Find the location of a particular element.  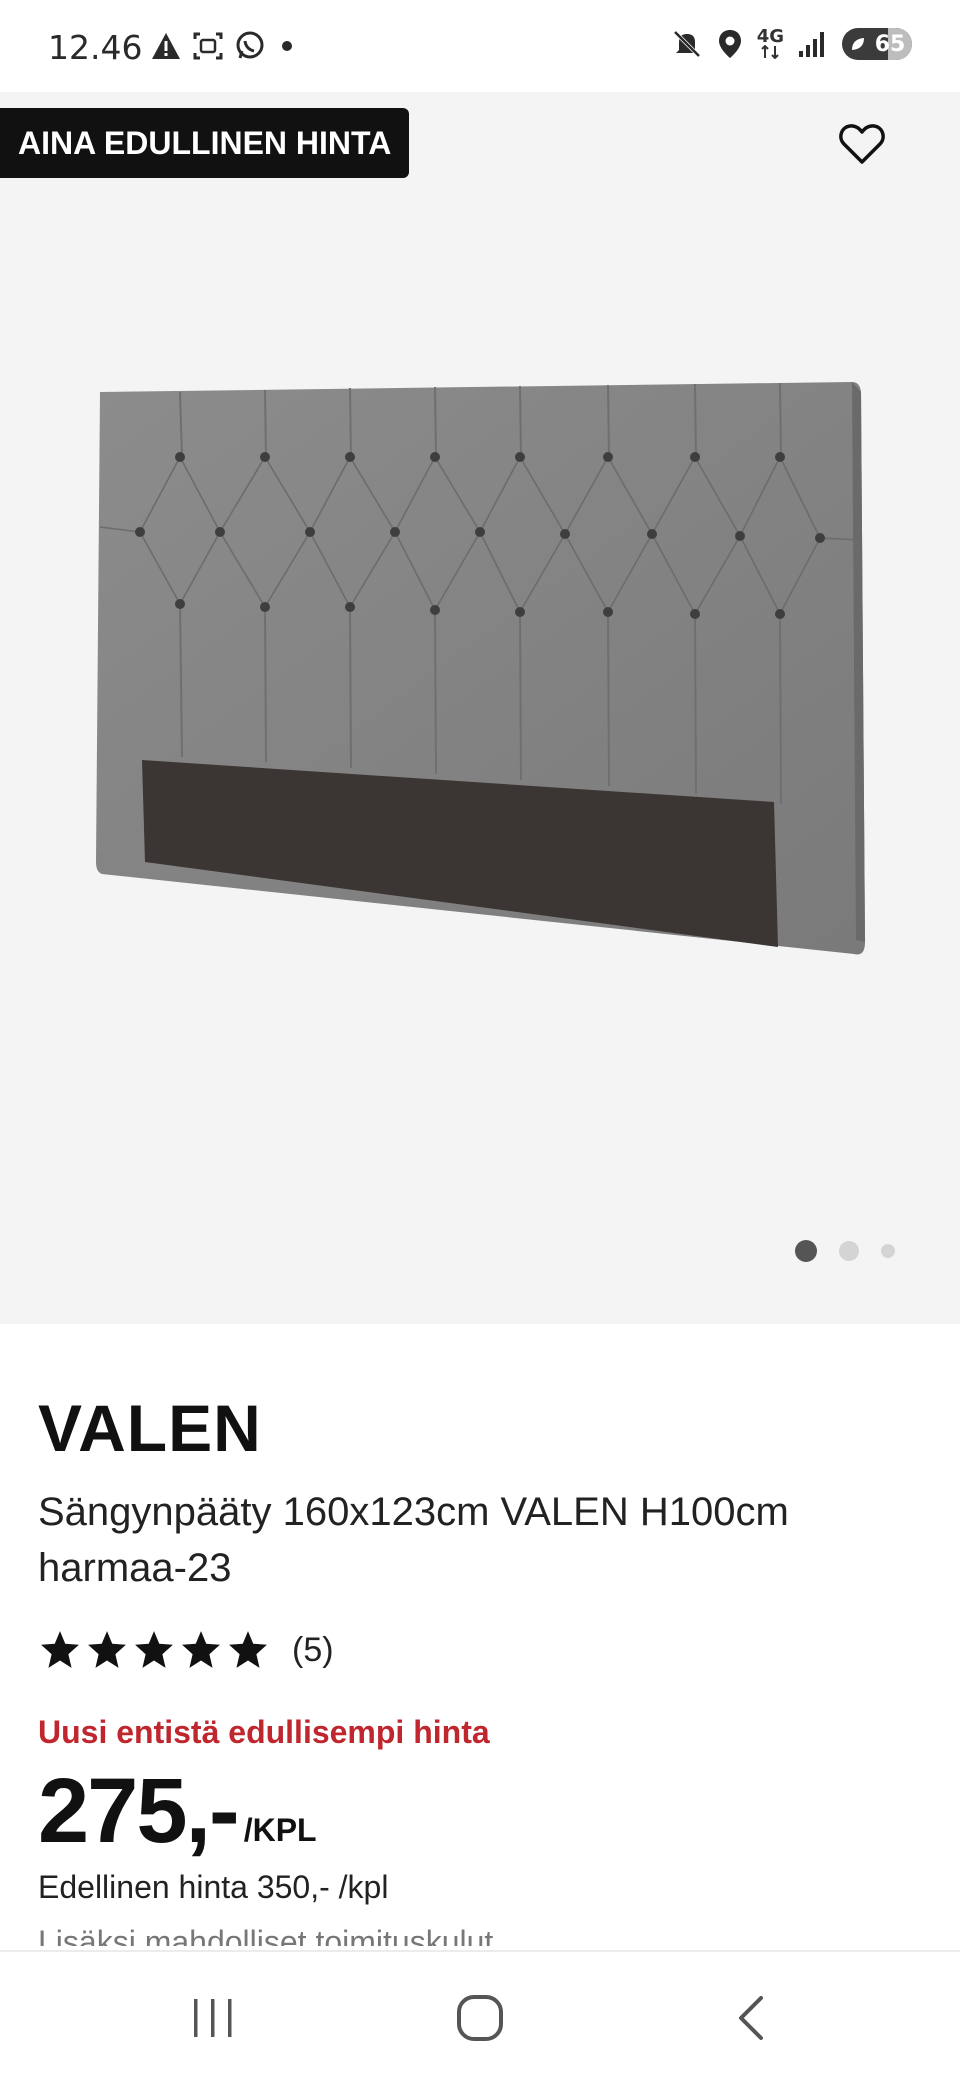

whatsapp-icon is located at coordinates (250, 46).